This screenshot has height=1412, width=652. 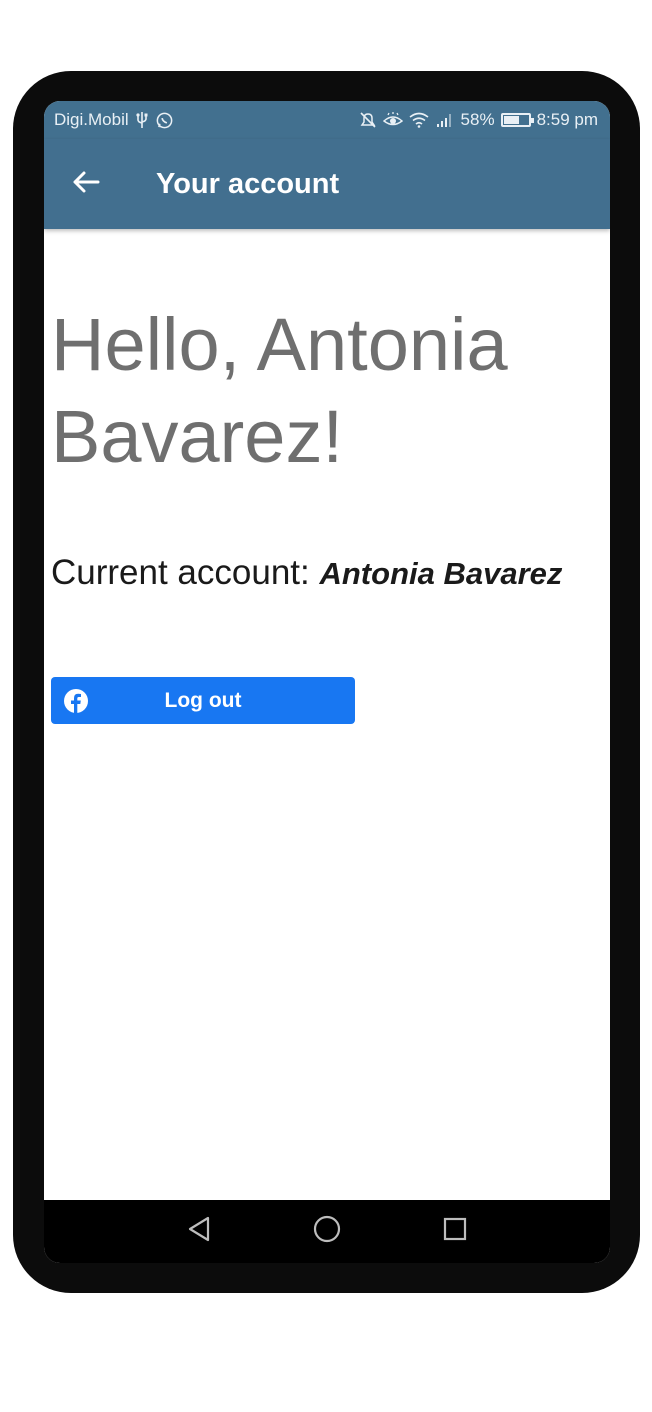 What do you see at coordinates (91, 119) in the screenshot?
I see `carrier-name: Digi.Mobil` at bounding box center [91, 119].